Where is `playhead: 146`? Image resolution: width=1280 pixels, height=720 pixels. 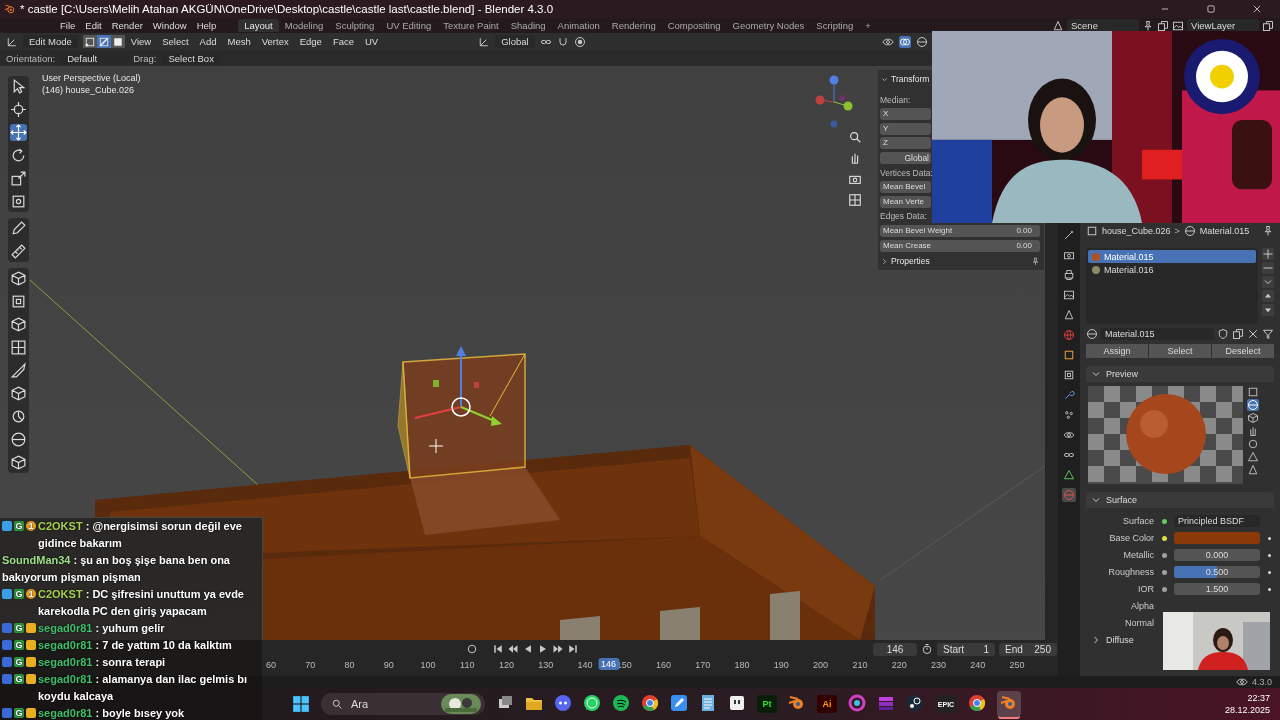 playhead: 146 is located at coordinates (609, 664).